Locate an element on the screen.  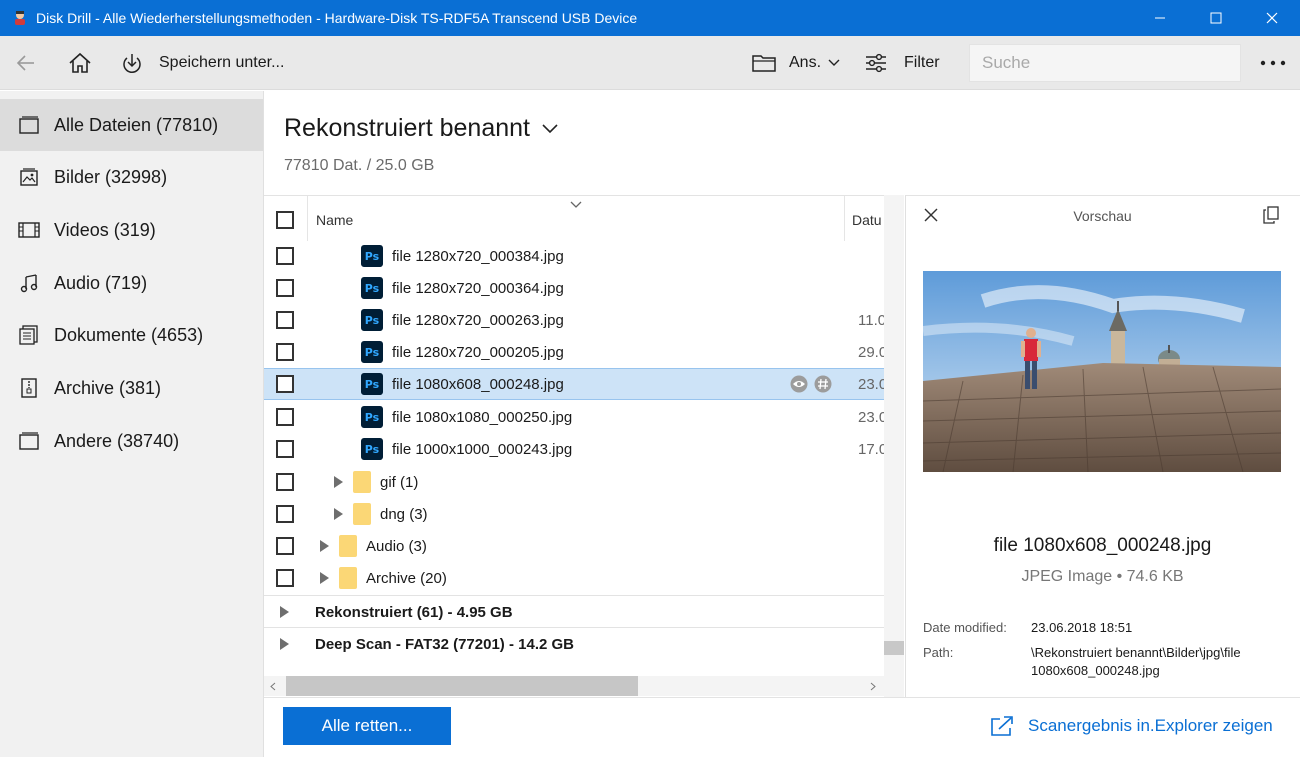
preview-eye-button is located at coordinates (799, 386).